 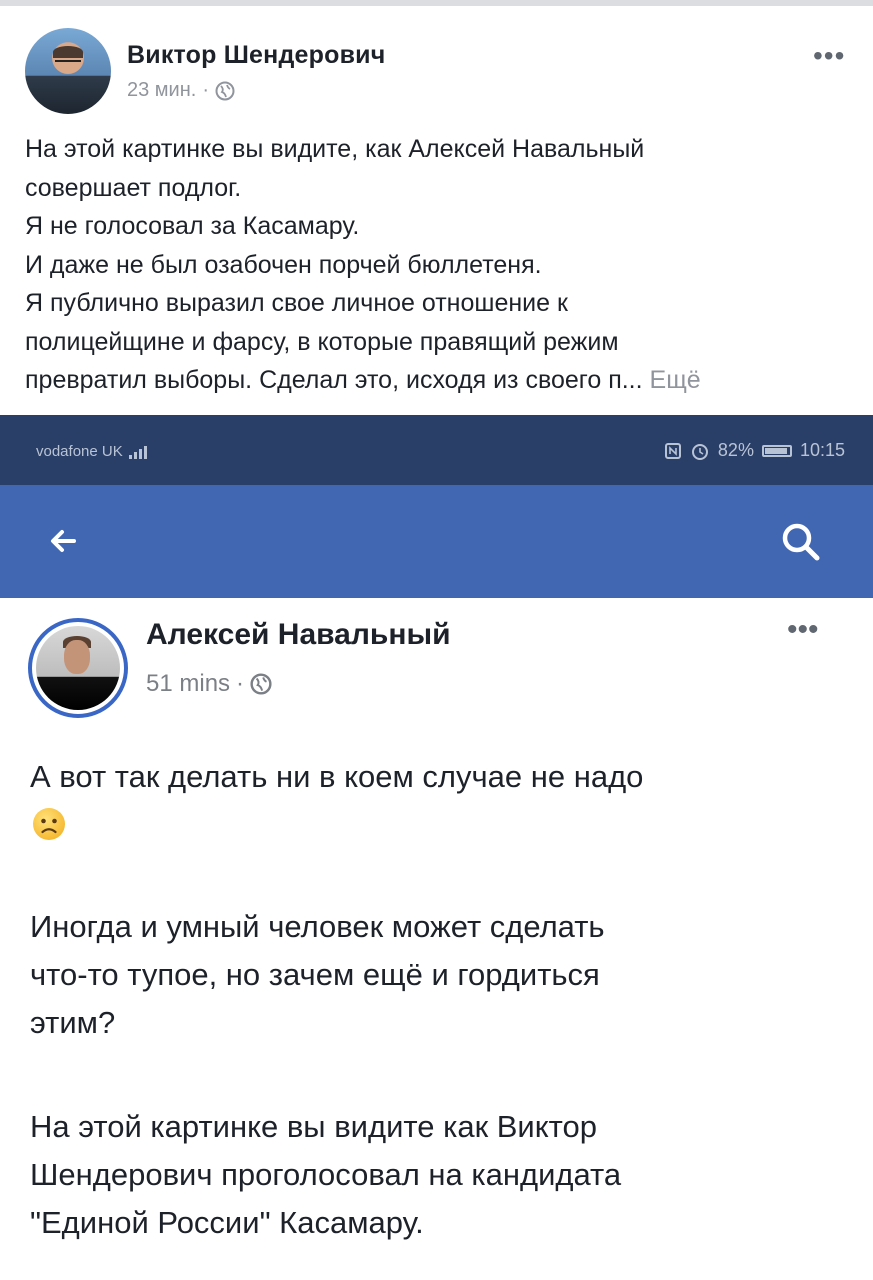 I want to click on post-time: 23 мин., so click(x=161, y=90).